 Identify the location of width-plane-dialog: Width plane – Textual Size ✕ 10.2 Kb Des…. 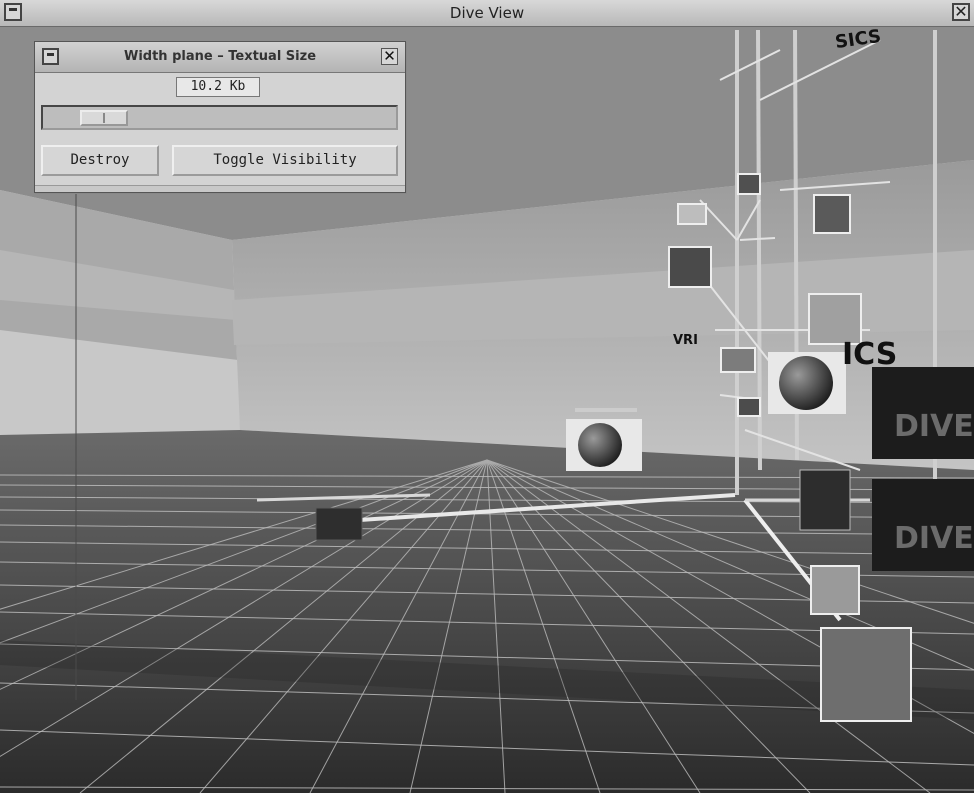
(220, 117).